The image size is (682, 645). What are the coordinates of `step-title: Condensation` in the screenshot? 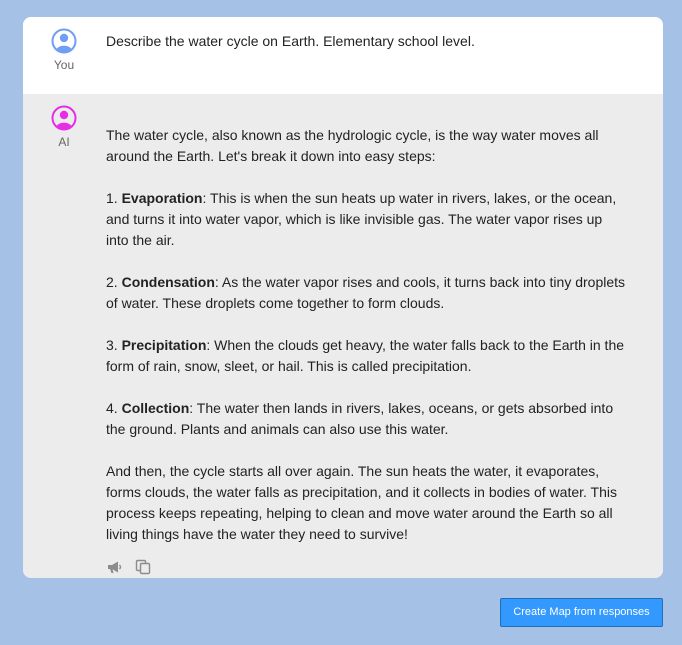 It's located at (168, 282).